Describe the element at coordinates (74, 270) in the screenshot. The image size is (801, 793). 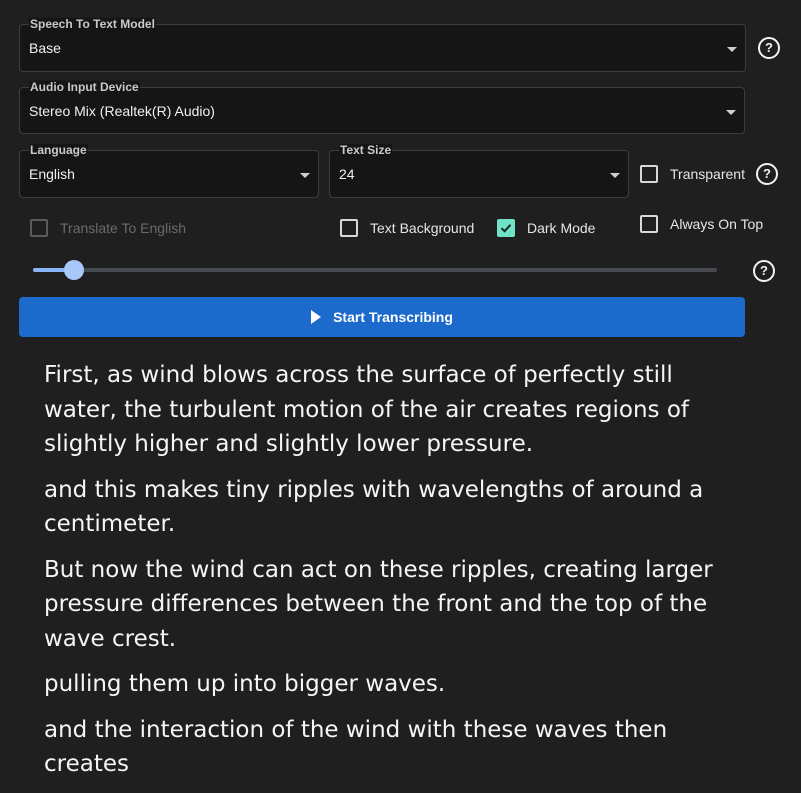
I see `opacity-slider-thumb` at that location.